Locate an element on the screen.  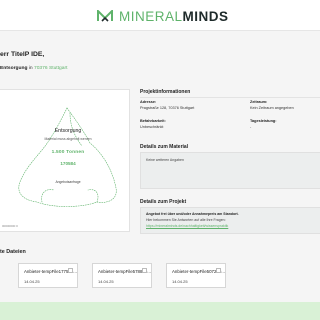
zeitraum-value: Kein Zeitraum angegeben is located at coordinates (272, 108).